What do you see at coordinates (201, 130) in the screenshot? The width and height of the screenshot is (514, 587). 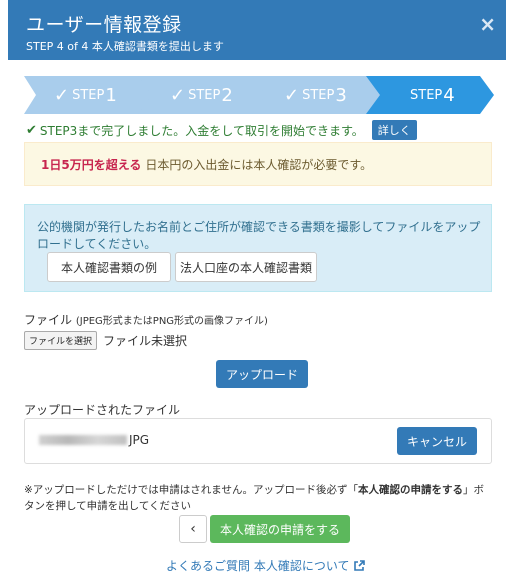 I see `completion-text: STEP3まで完了しました。入金をして取引を開始できます。` at bounding box center [201, 130].